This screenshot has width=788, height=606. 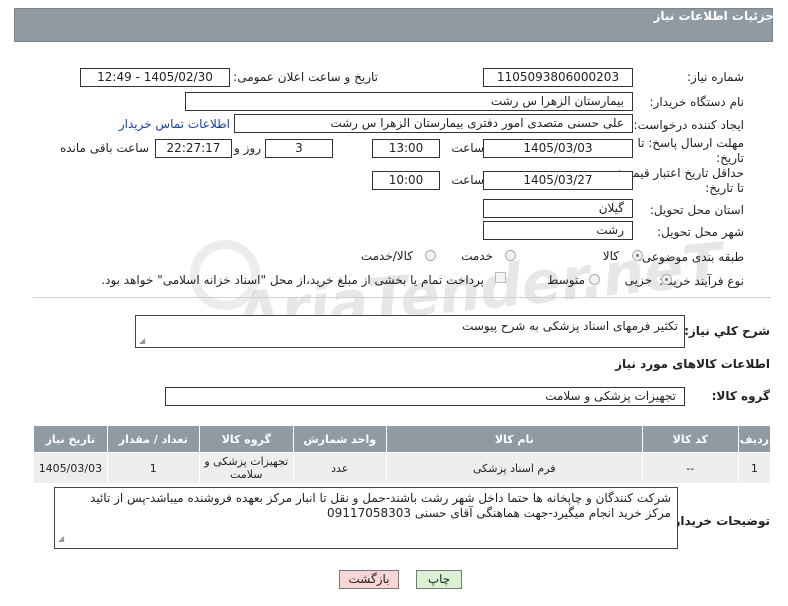 What do you see at coordinates (724, 188) in the screenshot?
I see `price-validity-label-2: تا تاریخ:` at bounding box center [724, 188].